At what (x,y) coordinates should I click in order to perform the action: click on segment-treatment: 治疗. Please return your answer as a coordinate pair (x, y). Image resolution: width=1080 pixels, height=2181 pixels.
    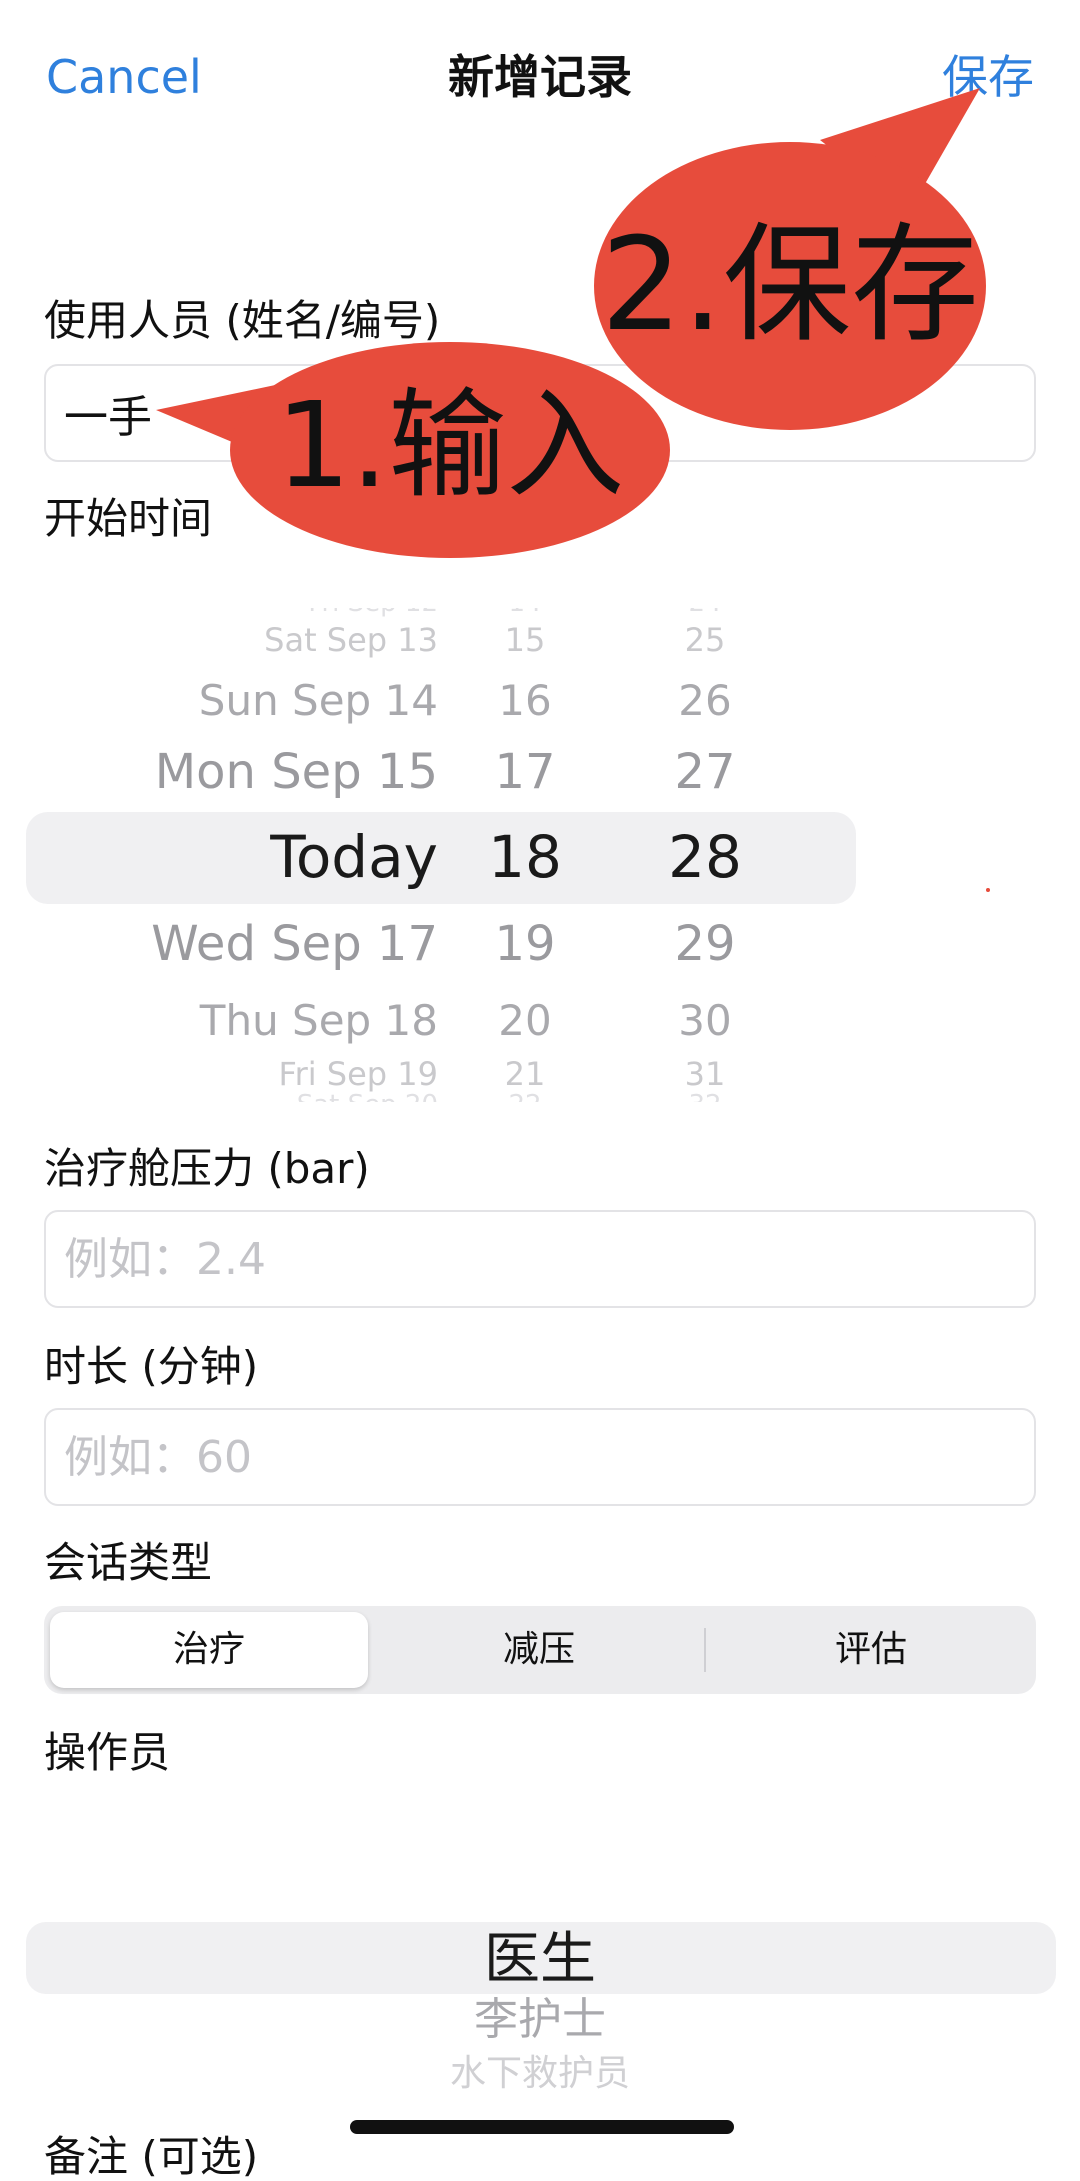
    Looking at the image, I should click on (209, 1650).